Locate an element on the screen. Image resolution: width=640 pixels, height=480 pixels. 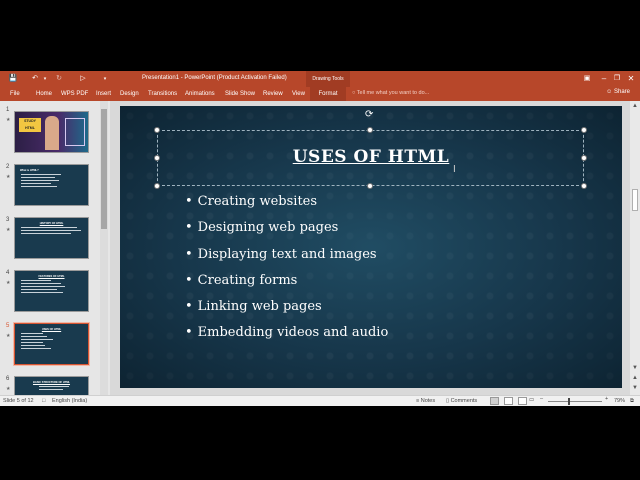
scroll-down-icon: ▼ is located at coordinates (635, 368).